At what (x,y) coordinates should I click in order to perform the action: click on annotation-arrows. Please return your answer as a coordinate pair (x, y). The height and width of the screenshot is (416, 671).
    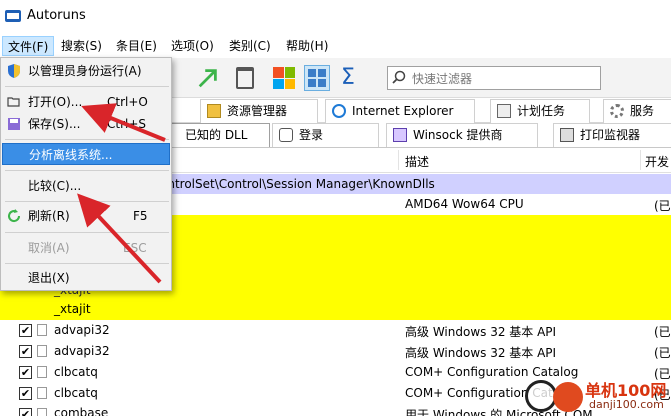
    Looking at the image, I should click on (121, 193).